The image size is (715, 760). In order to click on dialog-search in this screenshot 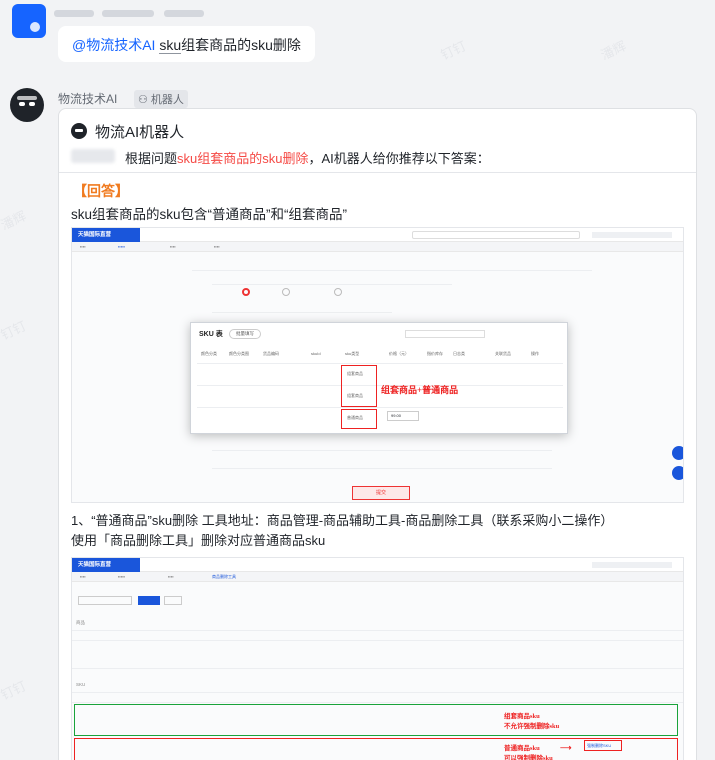, I will do `click(445, 334)`.